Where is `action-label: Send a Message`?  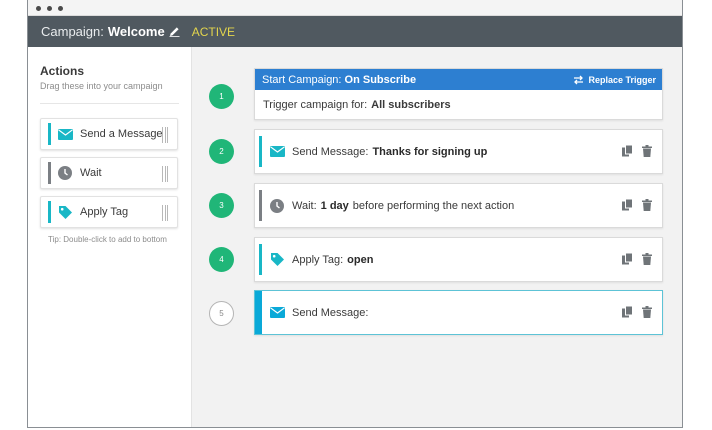
action-label: Send a Message is located at coordinates (121, 134).